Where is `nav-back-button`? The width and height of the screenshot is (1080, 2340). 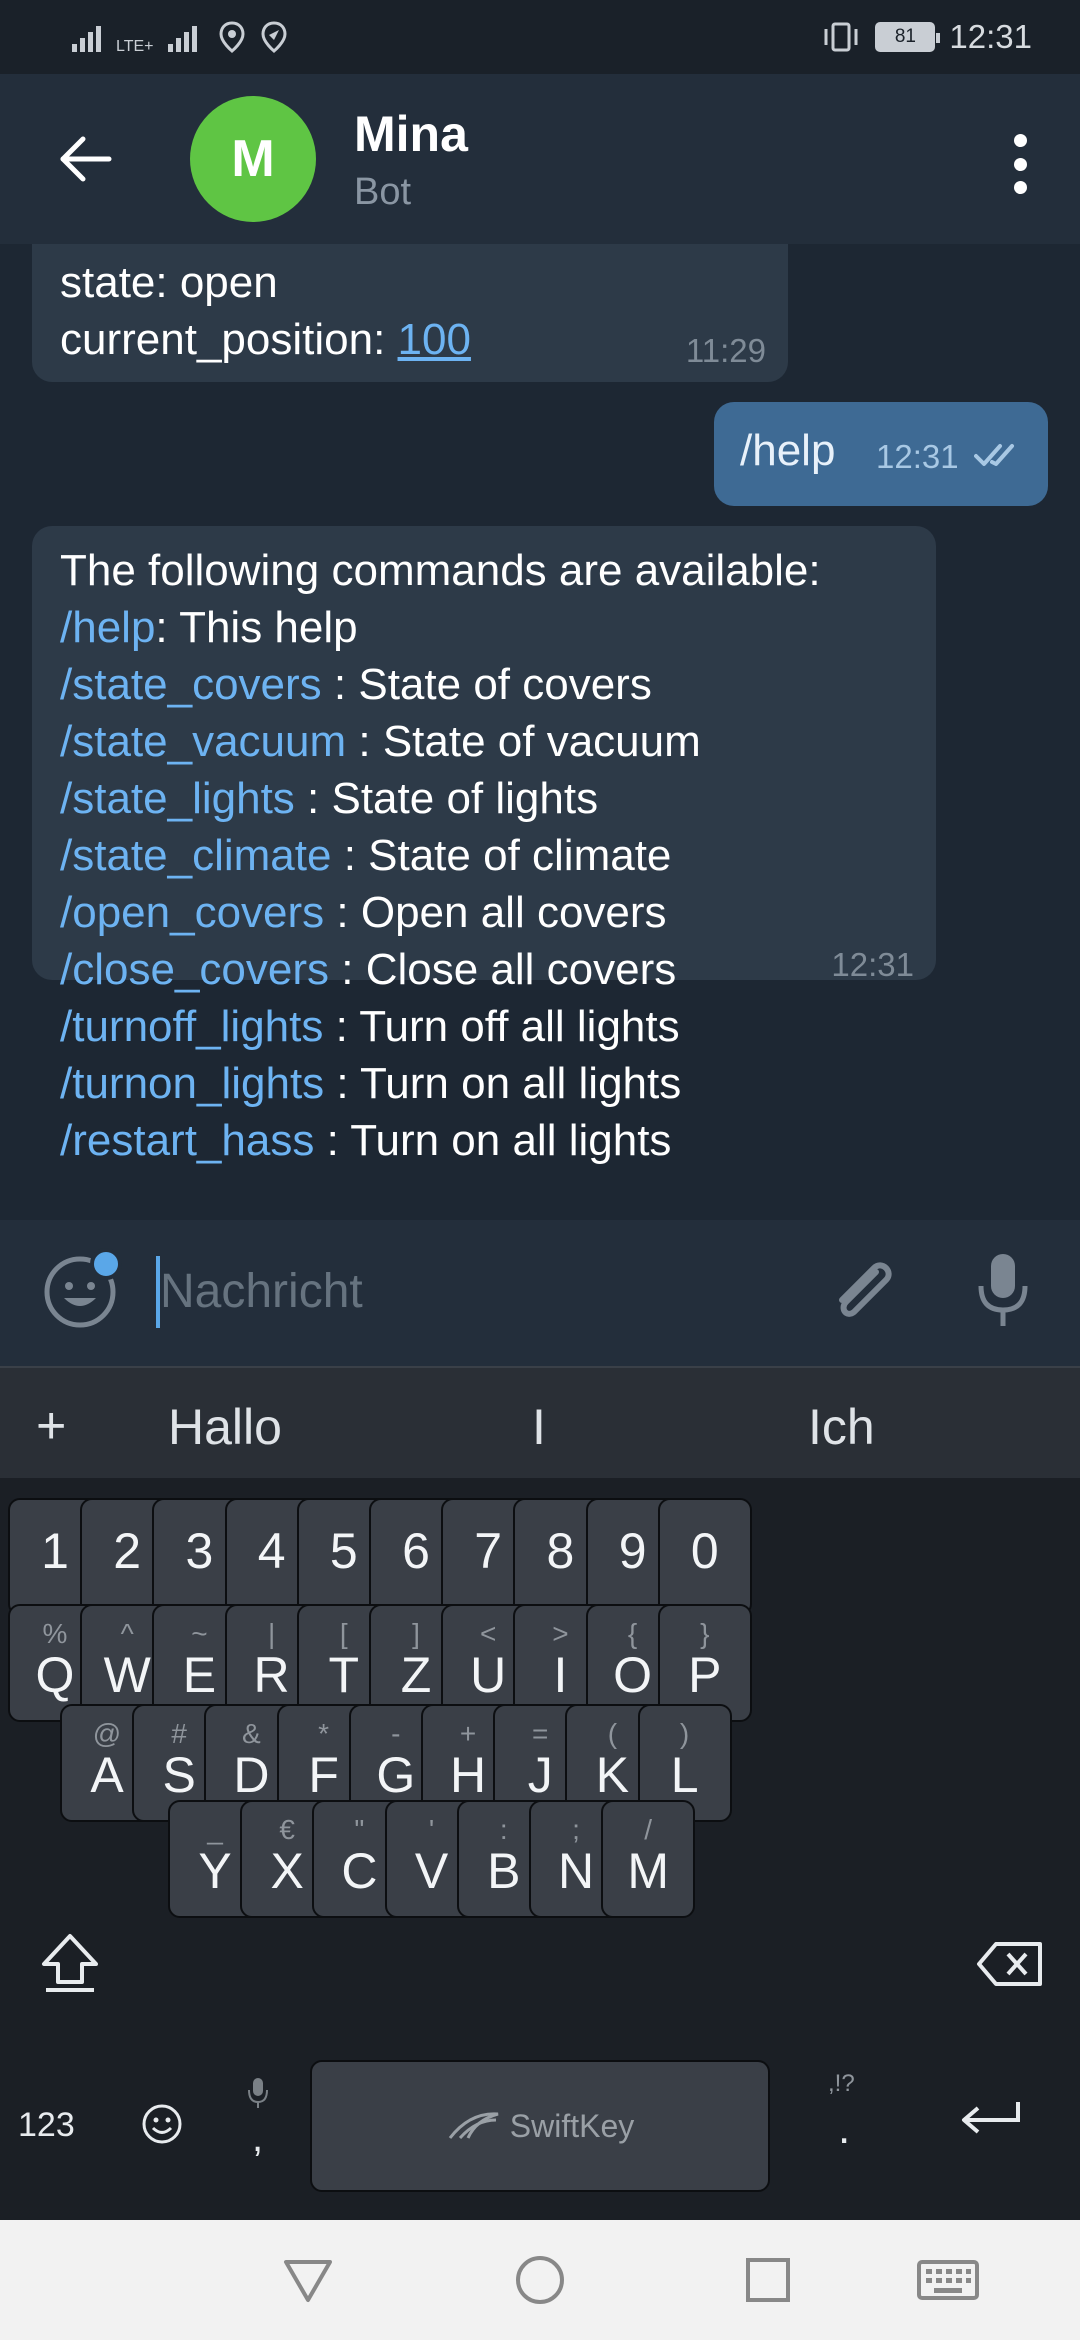 nav-back-button is located at coordinates (308, 2280).